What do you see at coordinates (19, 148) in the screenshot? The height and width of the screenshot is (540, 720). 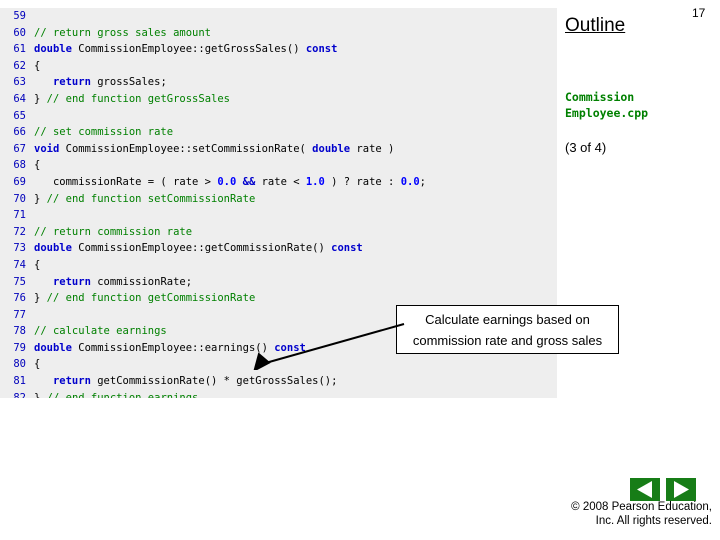 I see `code-line-number: 67` at bounding box center [19, 148].